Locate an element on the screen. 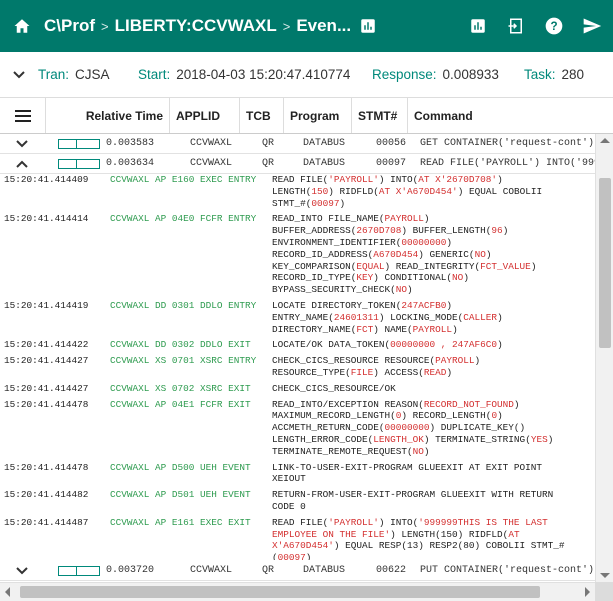  trace-line: XEIOUT is located at coordinates (431, 479).